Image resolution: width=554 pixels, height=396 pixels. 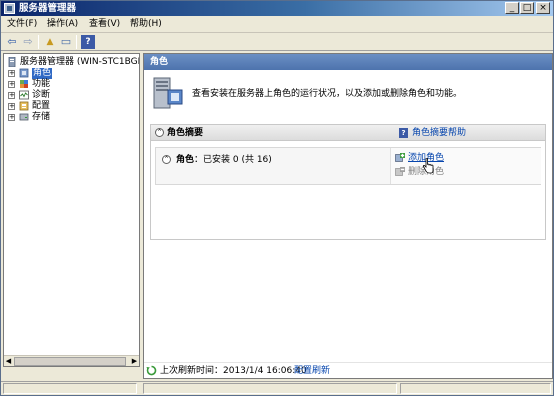 I want to click on hand-cursor-icon, so click(x=428, y=166).